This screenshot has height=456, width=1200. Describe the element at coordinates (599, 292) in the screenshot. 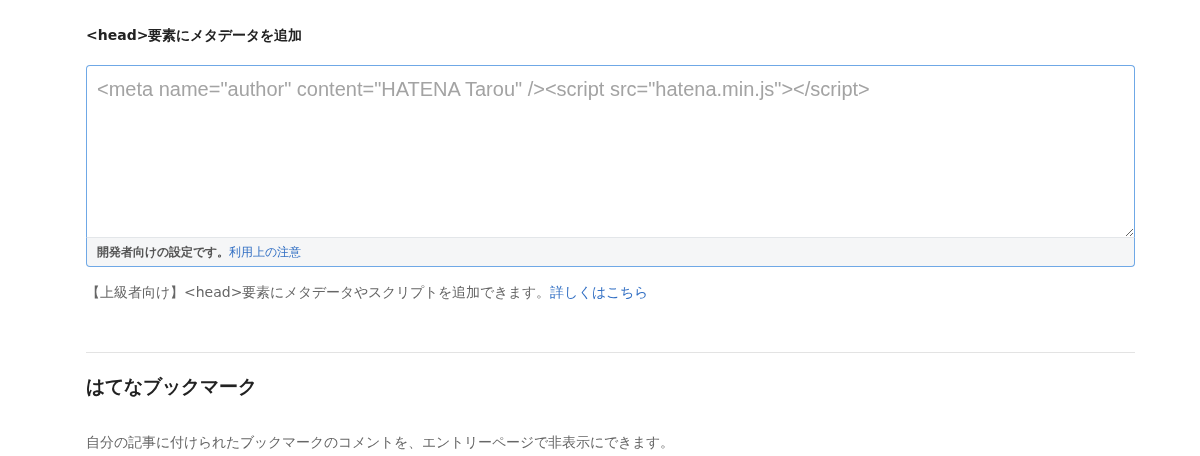

I see `details-link: 詳しくはこちら` at that location.